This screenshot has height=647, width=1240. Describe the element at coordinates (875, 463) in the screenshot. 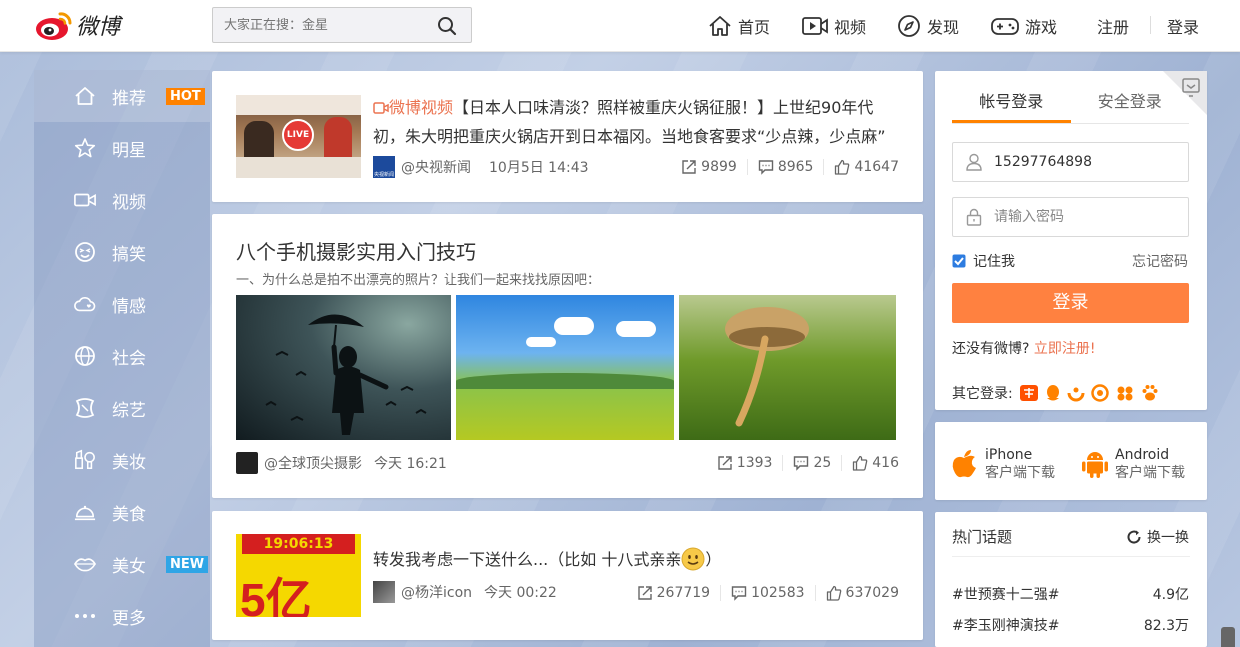

I see `like-button: 416` at that location.